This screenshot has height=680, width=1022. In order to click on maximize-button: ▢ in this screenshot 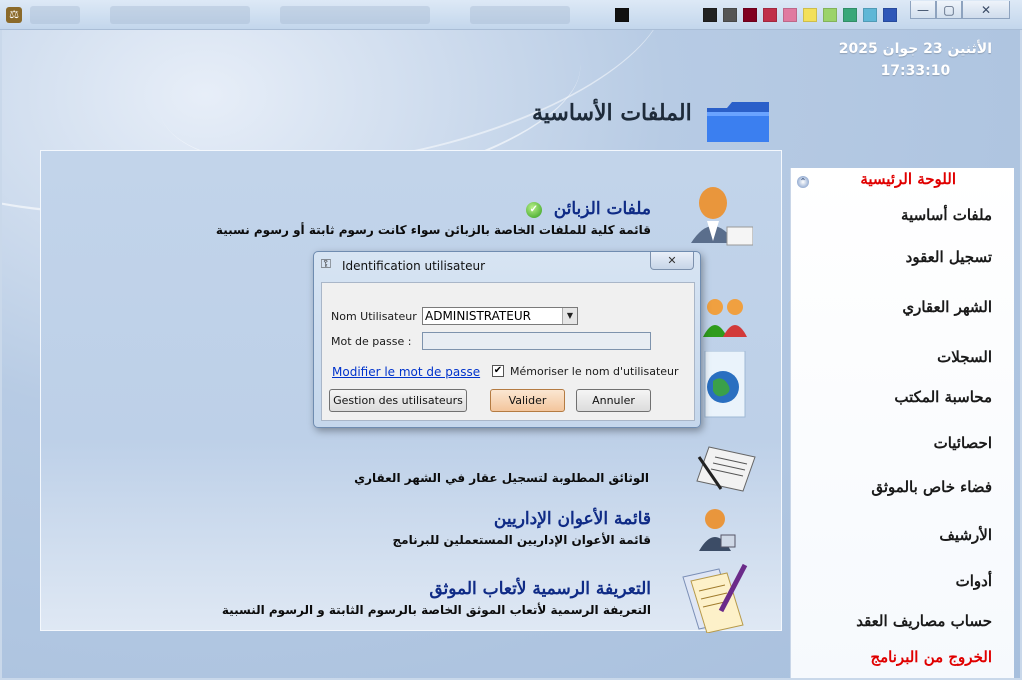, I will do `click(949, 10)`.